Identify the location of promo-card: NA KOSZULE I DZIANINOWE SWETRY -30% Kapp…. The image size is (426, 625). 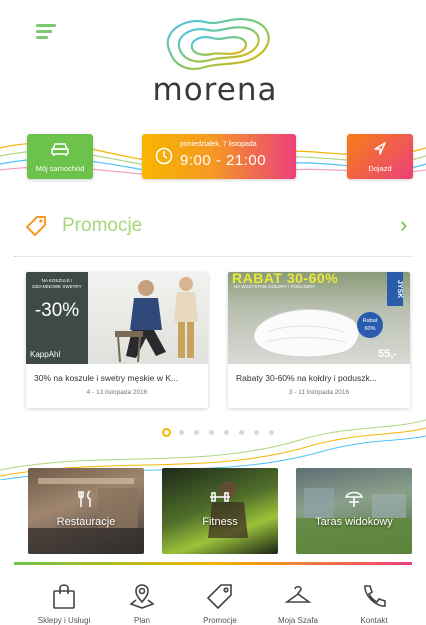
(117, 340).